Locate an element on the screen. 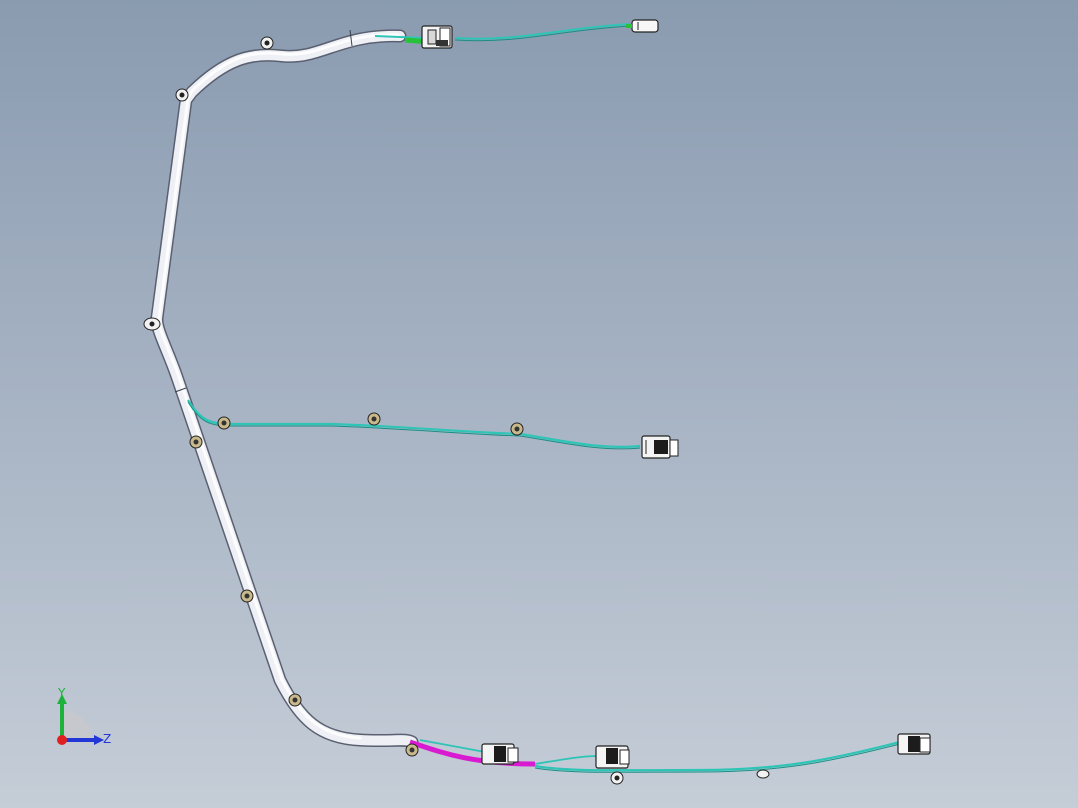 The image size is (1078, 808). top-branch is located at coordinates (502, 34).